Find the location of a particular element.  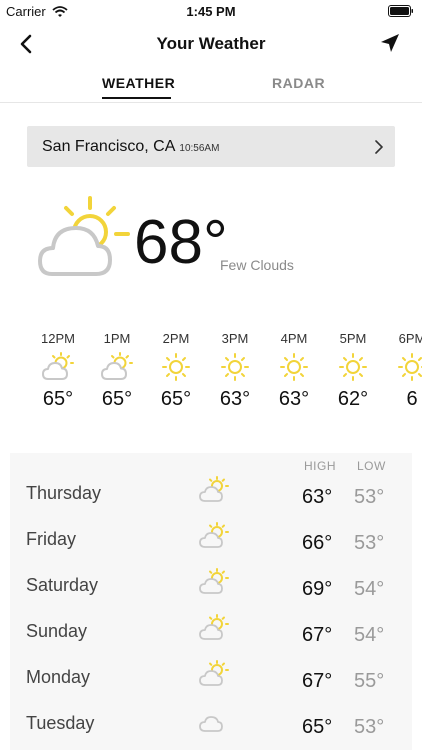

location-label: San Francisco, CA 10:56AM is located at coordinates (130, 147).